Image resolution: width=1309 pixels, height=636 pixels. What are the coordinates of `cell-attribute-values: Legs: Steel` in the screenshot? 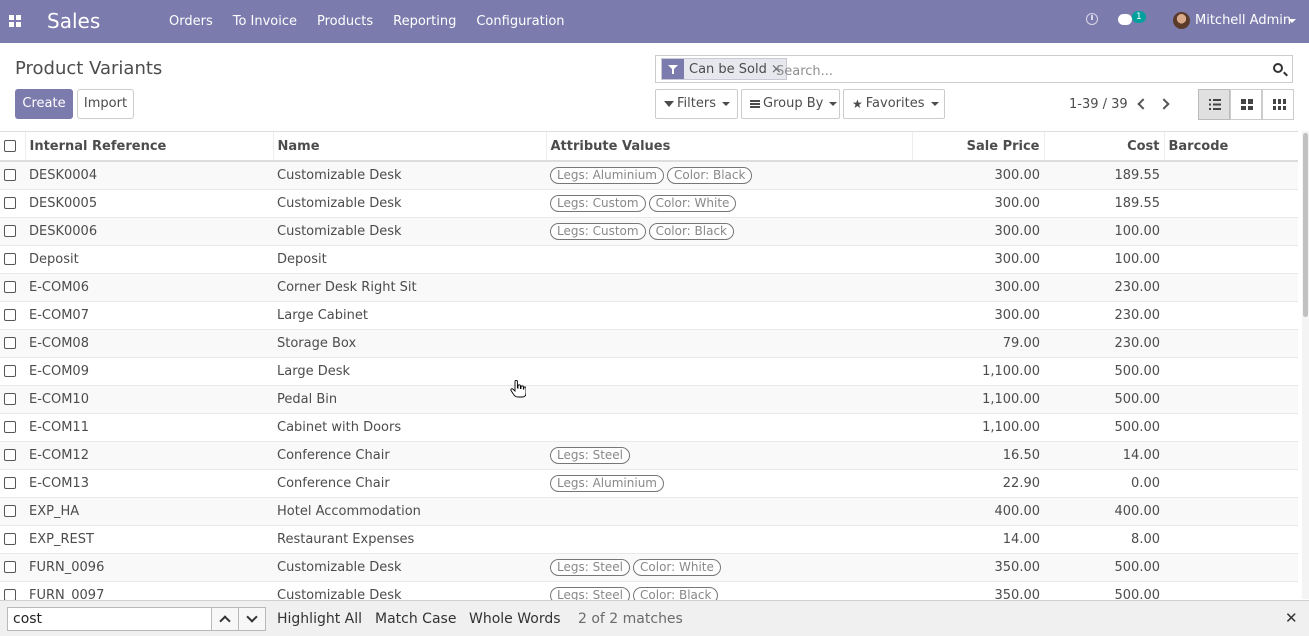 It's located at (729, 455).